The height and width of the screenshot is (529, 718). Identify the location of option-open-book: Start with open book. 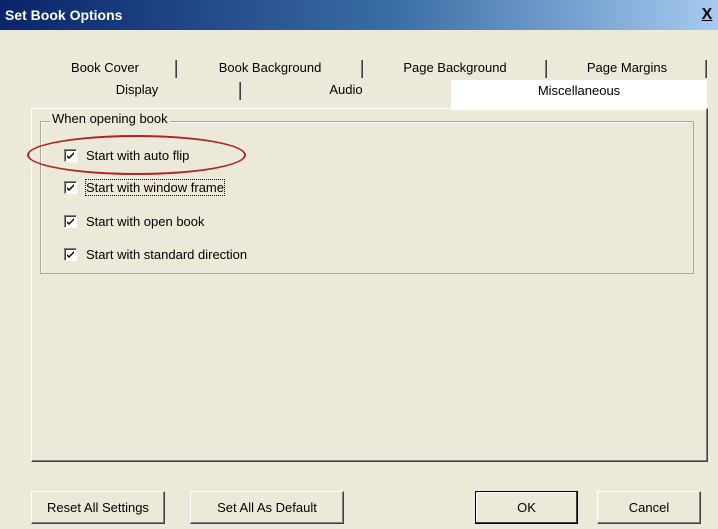
(134, 221).